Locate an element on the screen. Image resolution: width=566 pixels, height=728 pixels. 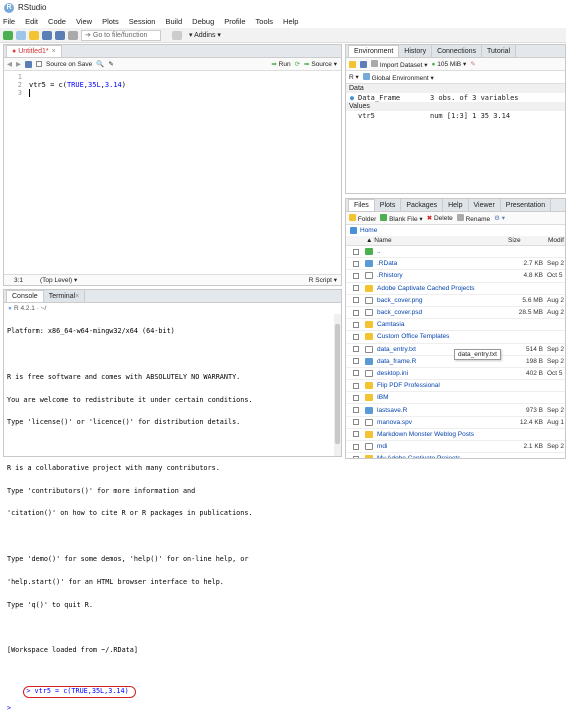
file-row: back_cover.png 5.6 MB Aug 2 is located at coordinates (455, 301).